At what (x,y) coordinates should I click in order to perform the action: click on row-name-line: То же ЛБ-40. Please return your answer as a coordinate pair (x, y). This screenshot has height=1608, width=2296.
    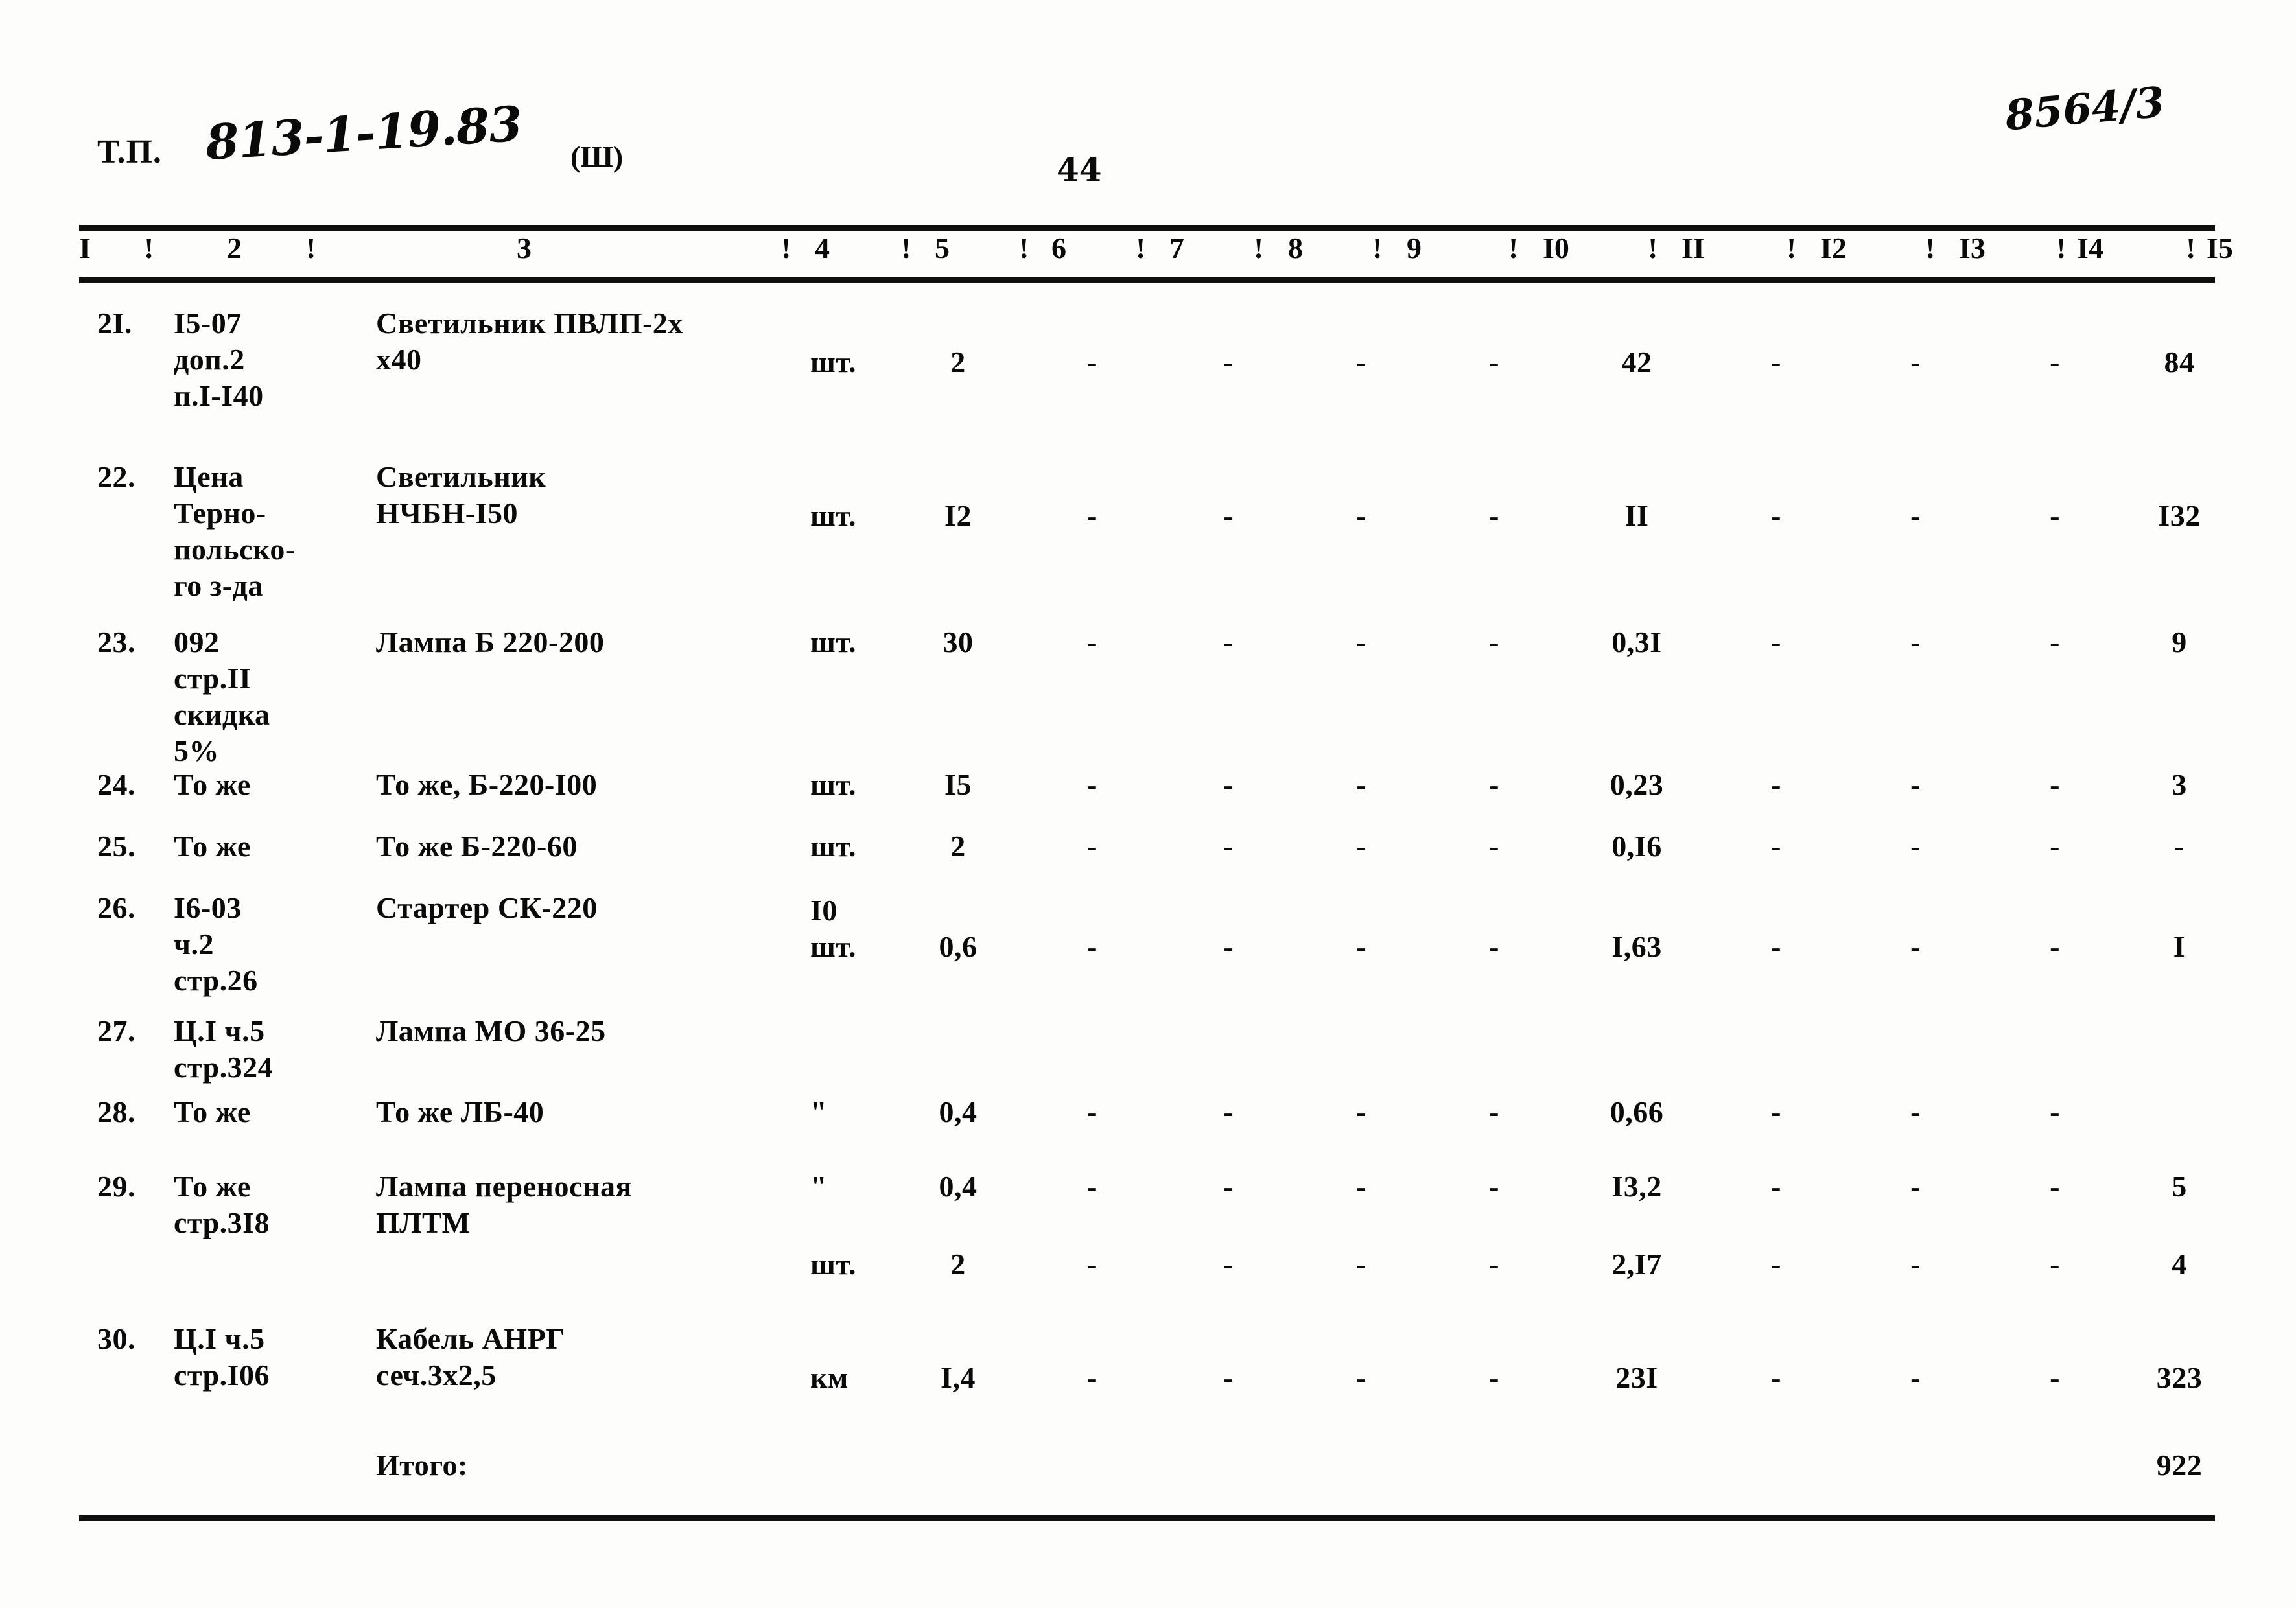
    Looking at the image, I should click on (460, 1111).